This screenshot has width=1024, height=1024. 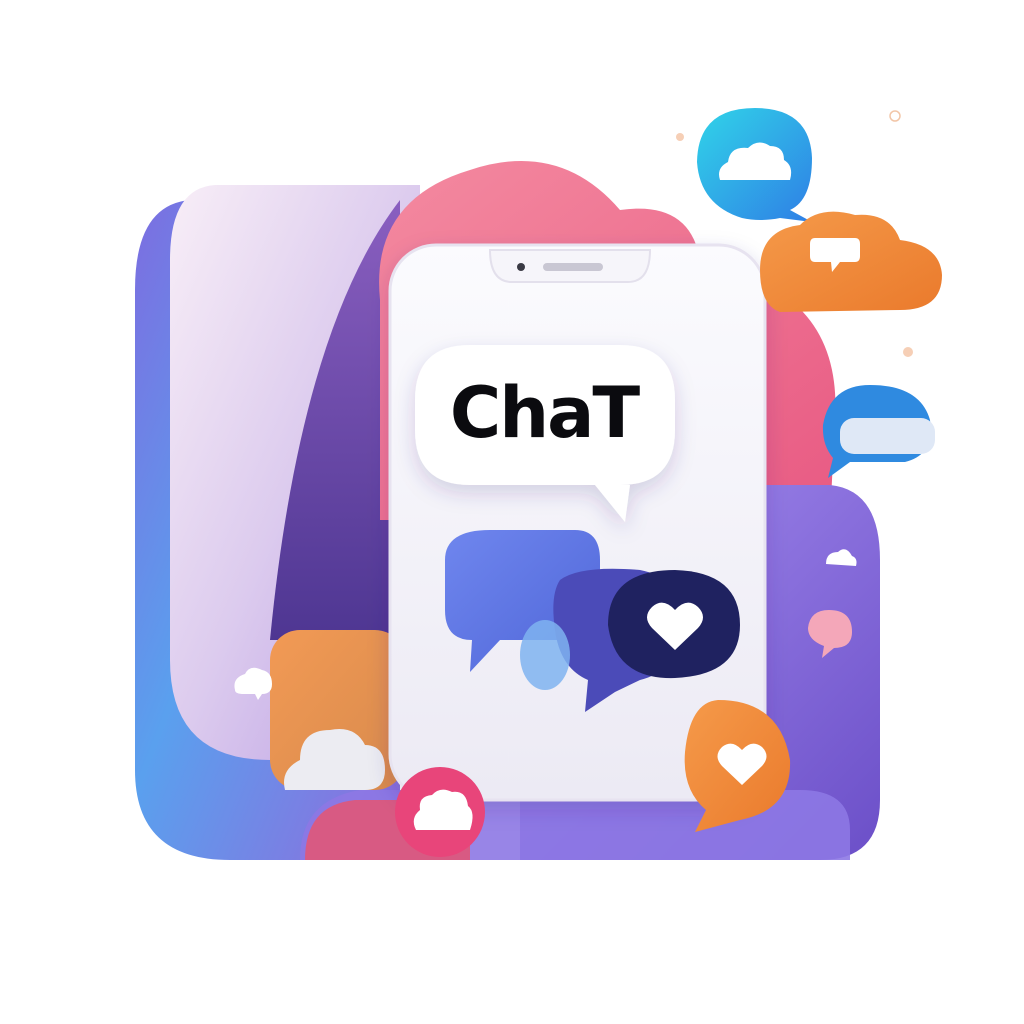 What do you see at coordinates (545, 655) in the screenshot?
I see `light-blue-blob` at bounding box center [545, 655].